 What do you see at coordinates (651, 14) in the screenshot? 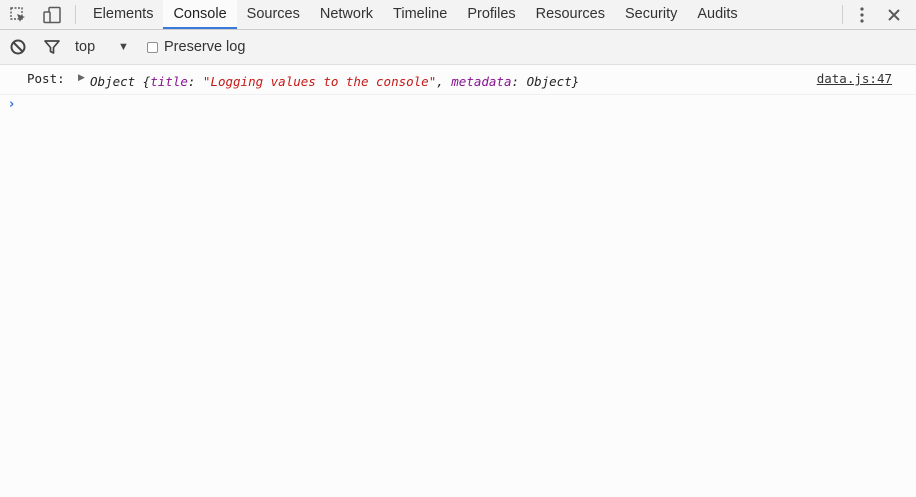
I see `tab-security: Security` at bounding box center [651, 14].